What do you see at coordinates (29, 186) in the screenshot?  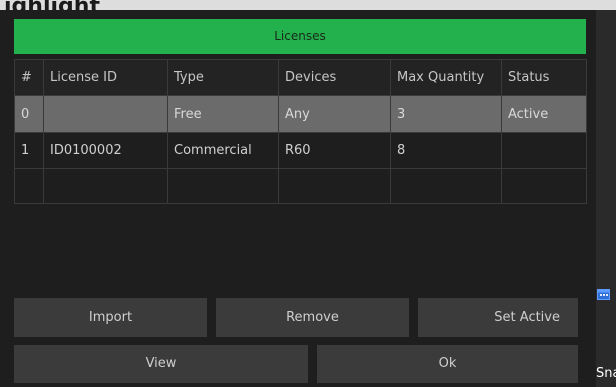 I see `cell-number` at bounding box center [29, 186].